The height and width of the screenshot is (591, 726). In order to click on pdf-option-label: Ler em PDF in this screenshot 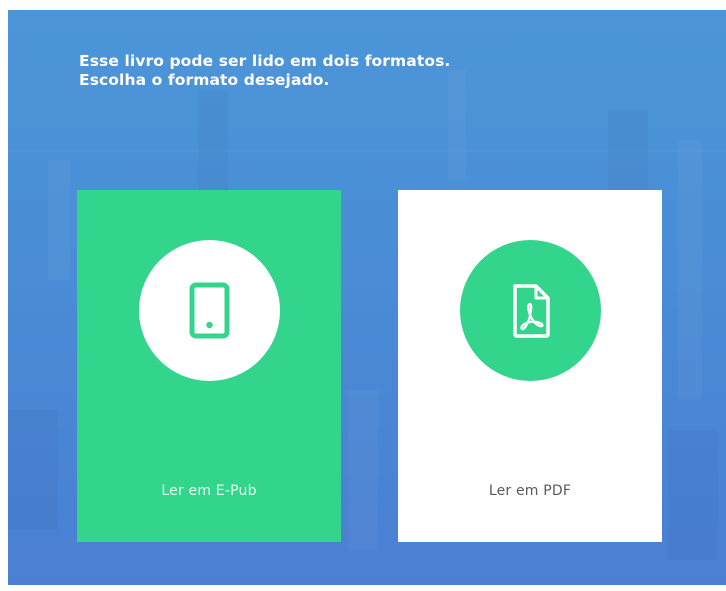, I will do `click(530, 491)`.